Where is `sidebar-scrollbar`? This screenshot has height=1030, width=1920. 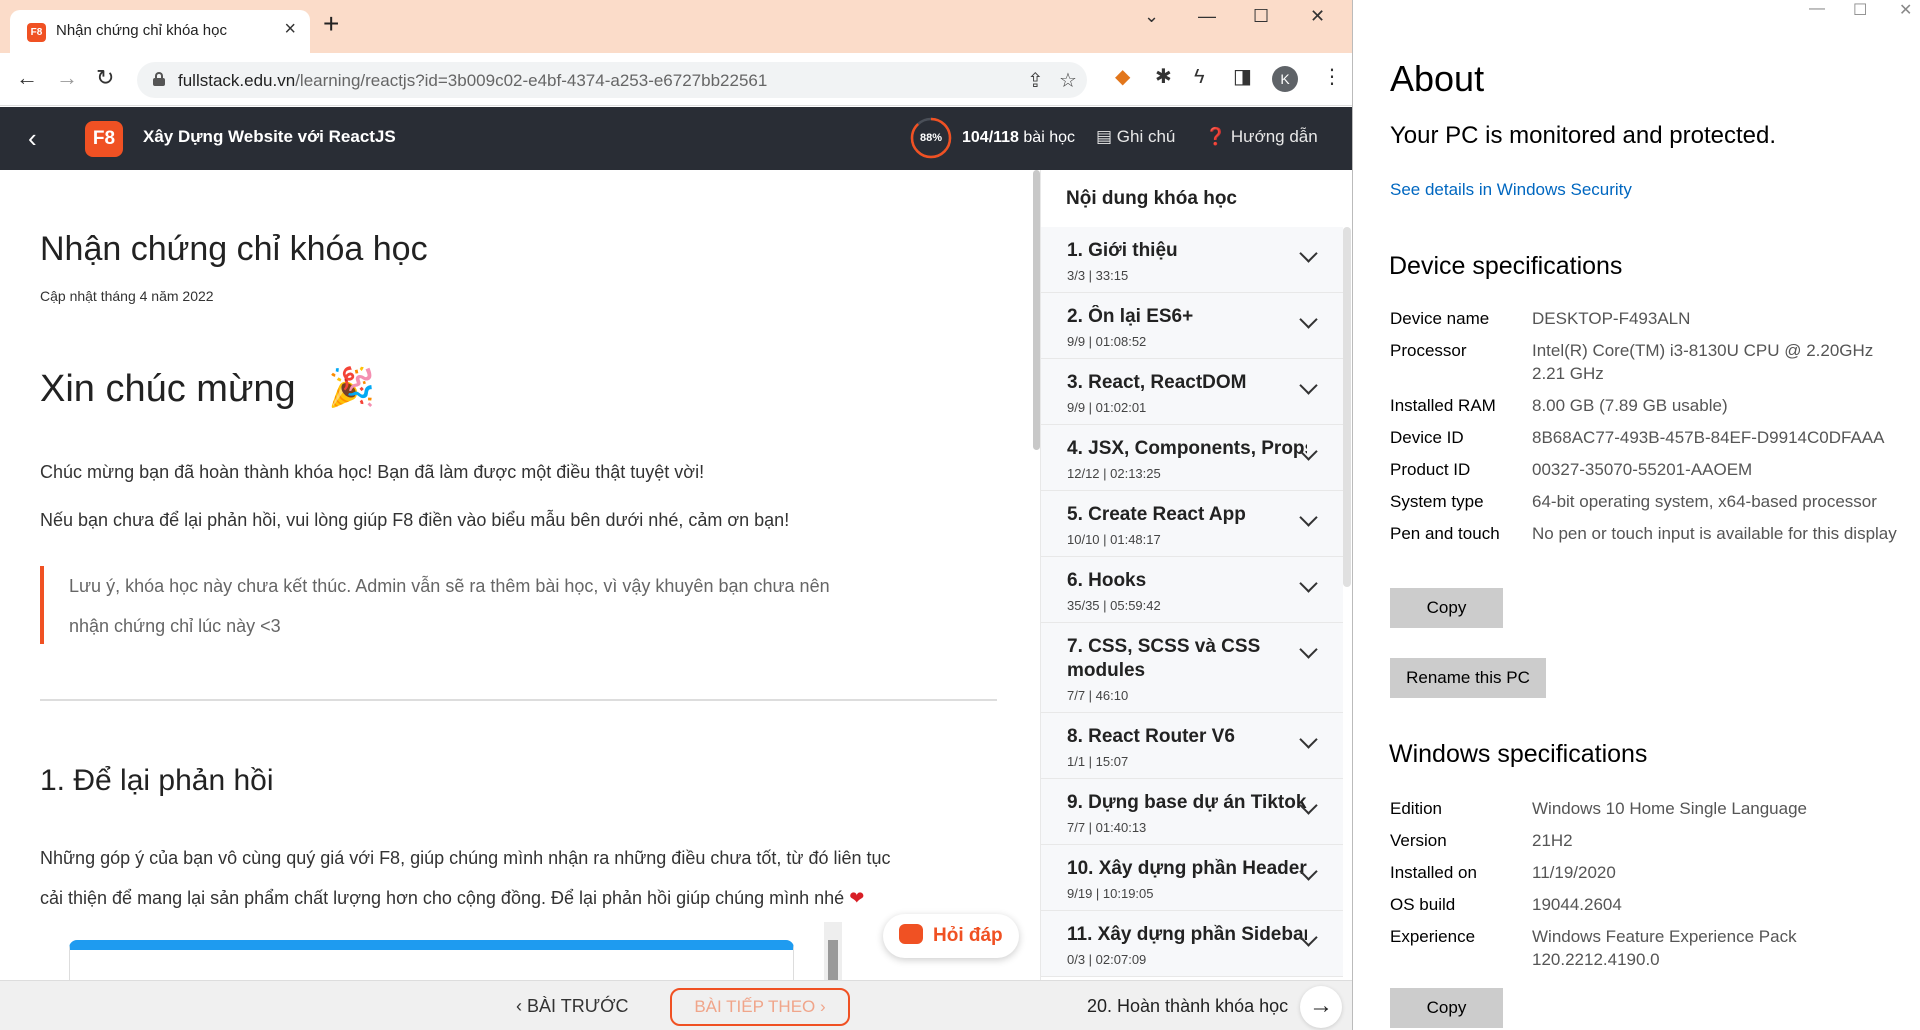 sidebar-scrollbar is located at coordinates (1347, 407).